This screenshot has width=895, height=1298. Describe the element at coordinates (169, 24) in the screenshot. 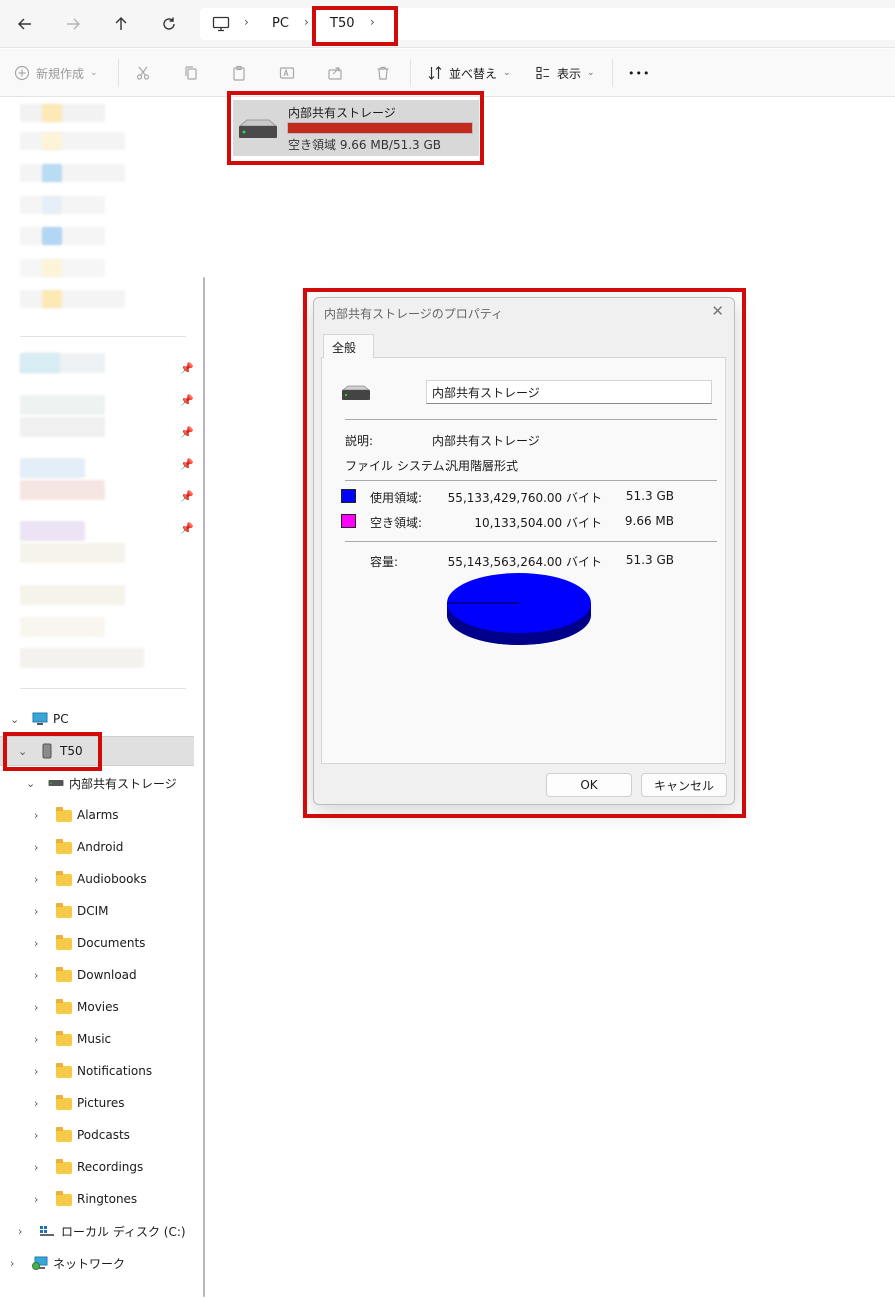

I see `refresh-button` at that location.